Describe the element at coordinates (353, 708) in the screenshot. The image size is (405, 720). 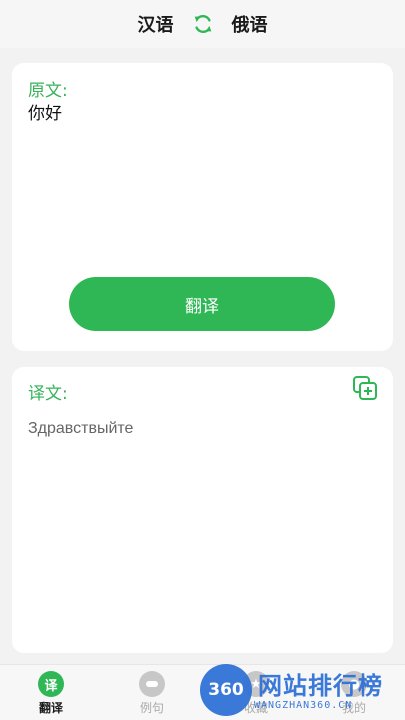
I see `nav-item-label: 我的` at that location.